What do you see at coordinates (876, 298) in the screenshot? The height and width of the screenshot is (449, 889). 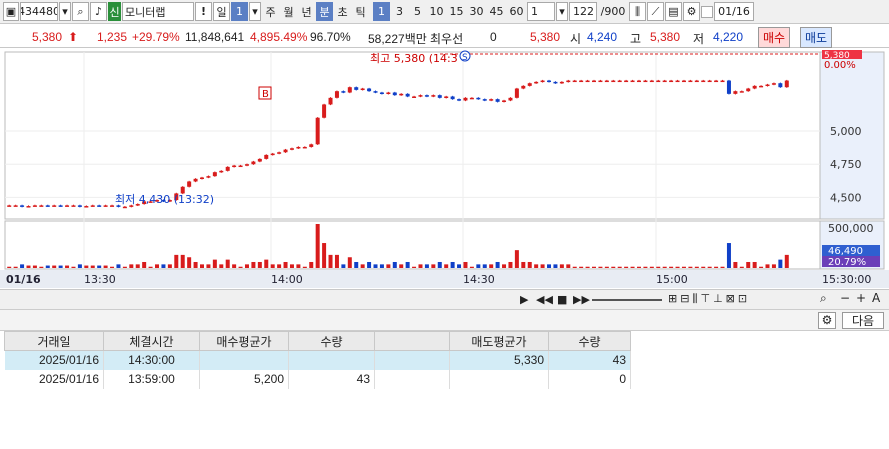 I see `reset-button: A` at bounding box center [876, 298].